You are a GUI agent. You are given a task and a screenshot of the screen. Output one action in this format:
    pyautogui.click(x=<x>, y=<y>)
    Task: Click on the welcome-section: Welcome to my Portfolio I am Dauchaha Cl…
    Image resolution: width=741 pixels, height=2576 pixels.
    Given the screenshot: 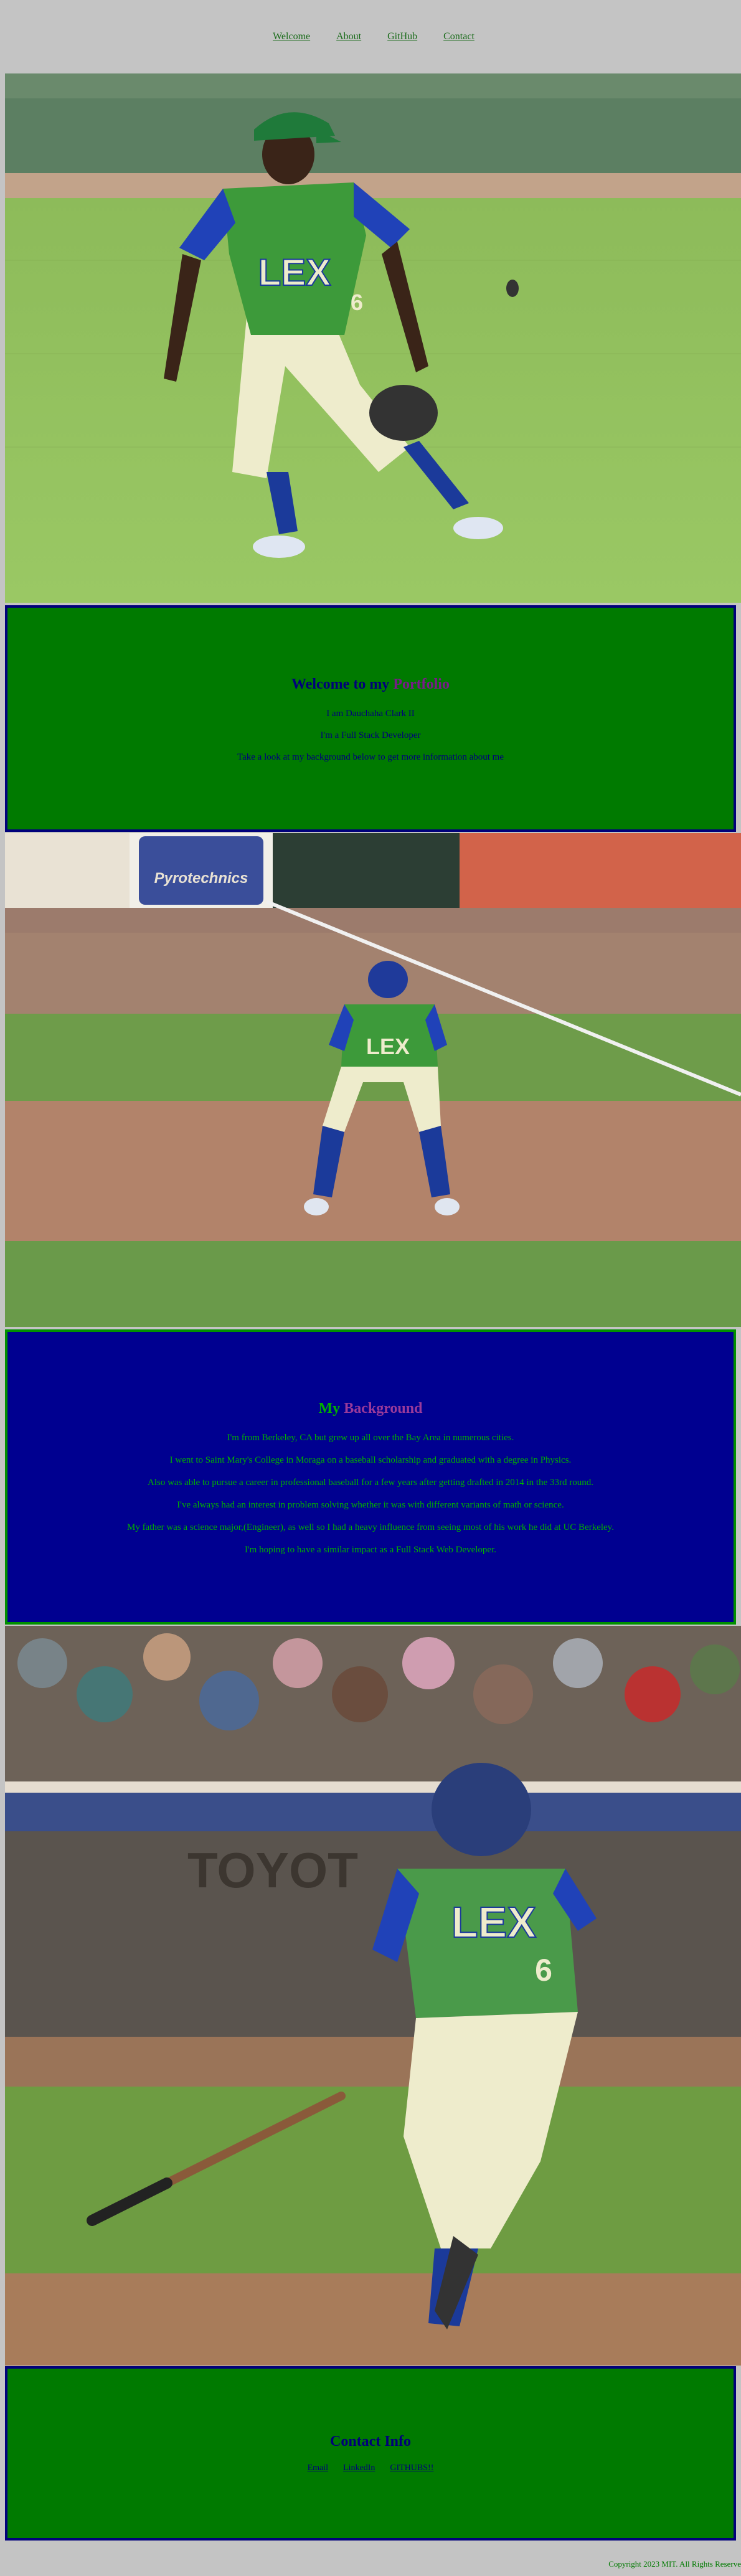 What is the action you would take?
    pyautogui.click(x=370, y=718)
    